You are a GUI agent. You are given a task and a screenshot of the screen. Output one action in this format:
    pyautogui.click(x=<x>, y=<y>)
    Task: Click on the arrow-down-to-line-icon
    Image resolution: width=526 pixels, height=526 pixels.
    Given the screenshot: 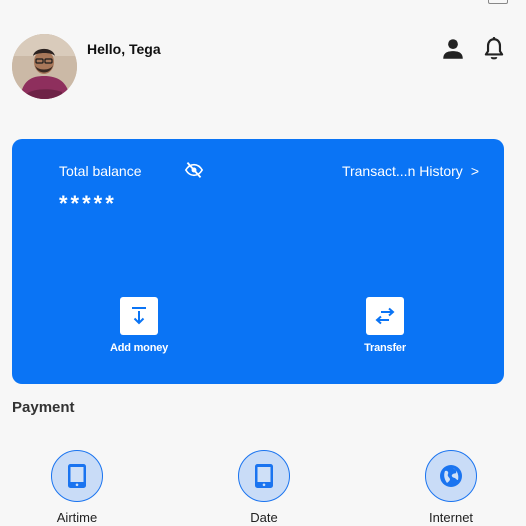 What is the action you would take?
    pyautogui.click(x=139, y=316)
    